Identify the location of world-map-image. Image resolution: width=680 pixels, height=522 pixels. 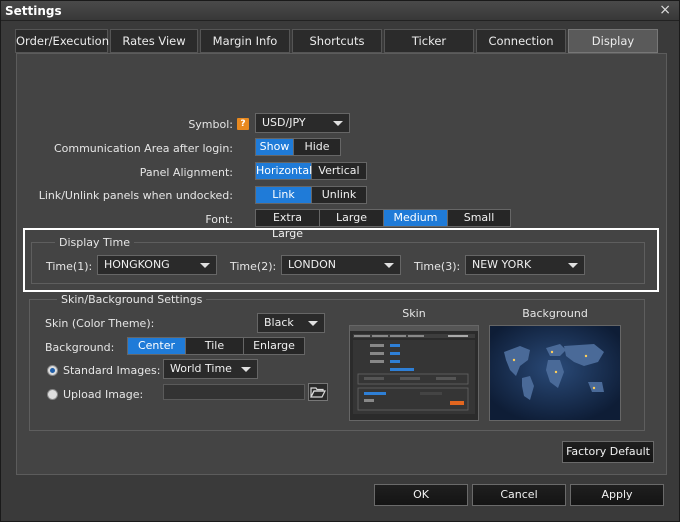
(555, 373).